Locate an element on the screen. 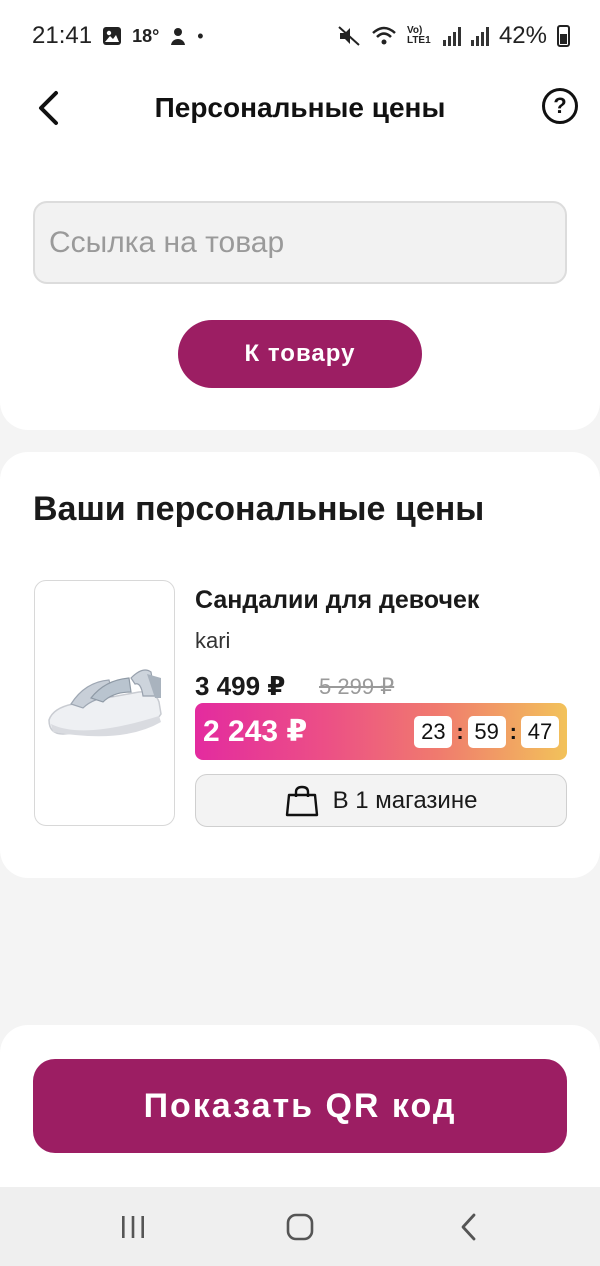 Image resolution: width=600 pixels, height=1266 pixels. stores-button: В 1 магазине is located at coordinates (381, 800).